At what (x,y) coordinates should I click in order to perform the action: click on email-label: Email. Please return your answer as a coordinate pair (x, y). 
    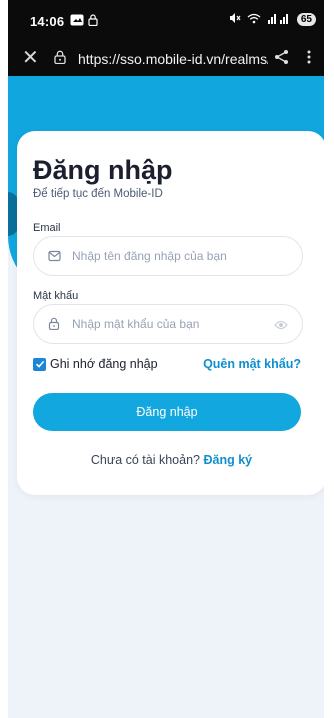
    Looking at the image, I should click on (47, 228).